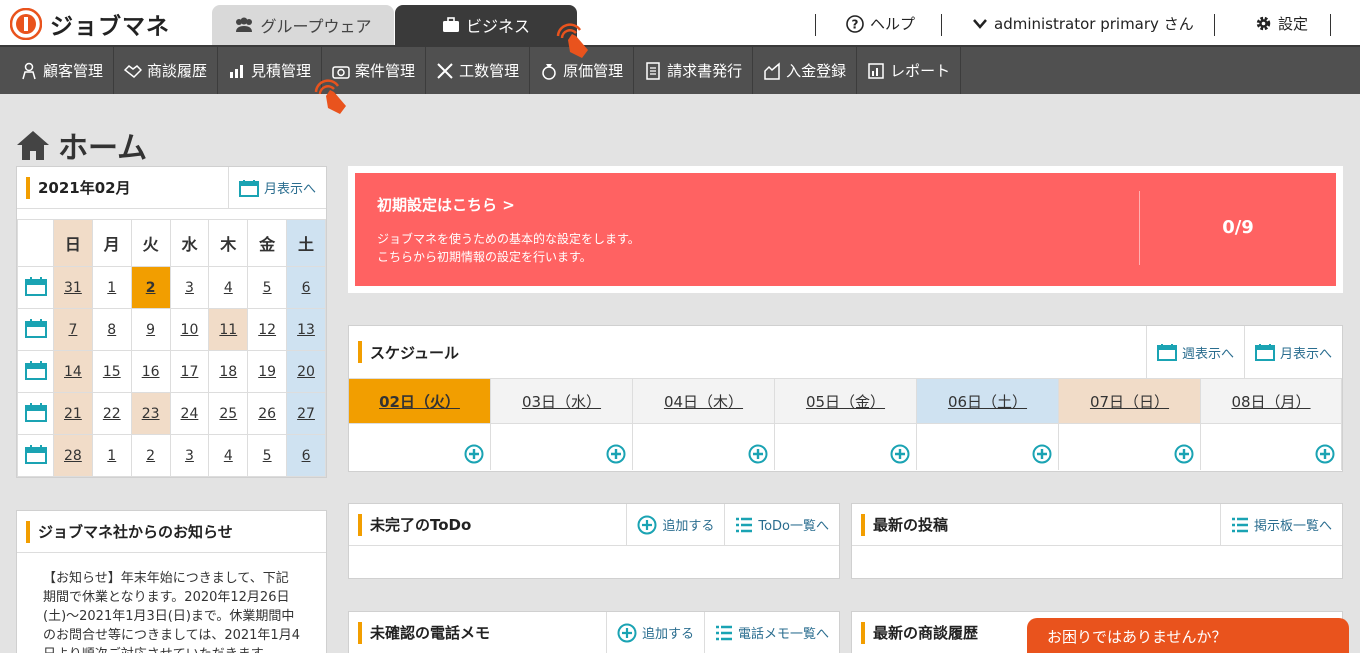  Describe the element at coordinates (1207, 354) in the screenshot. I see `week-view-label: 週表示へ` at that location.